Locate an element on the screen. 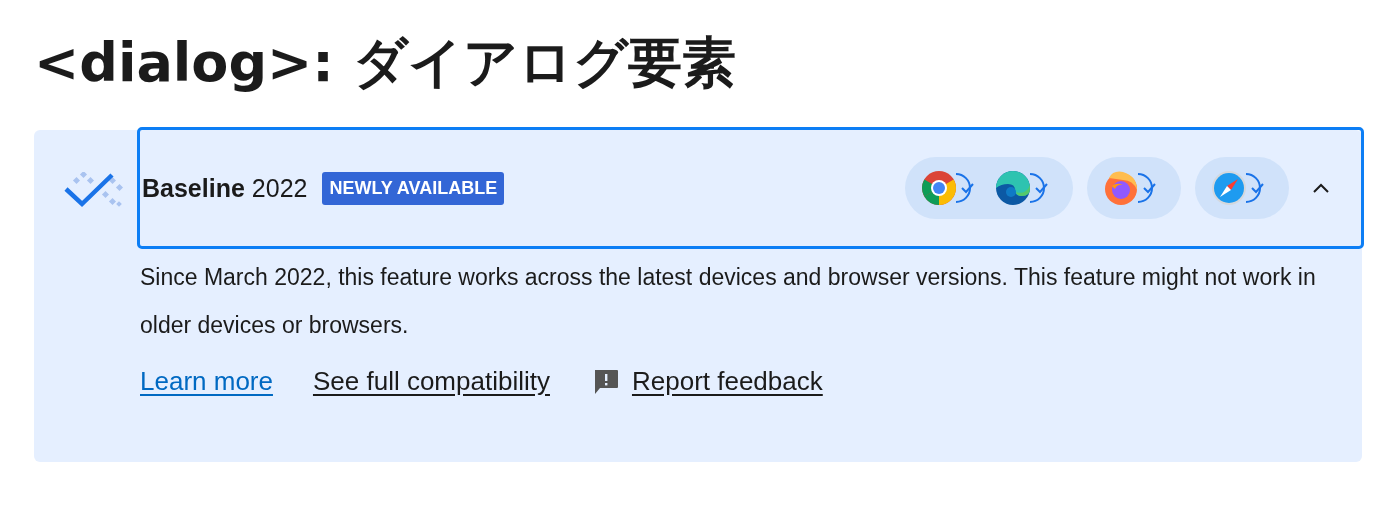 Image resolution: width=1400 pixels, height=510 pixels. baseline-label: Baseline is located at coordinates (193, 188).